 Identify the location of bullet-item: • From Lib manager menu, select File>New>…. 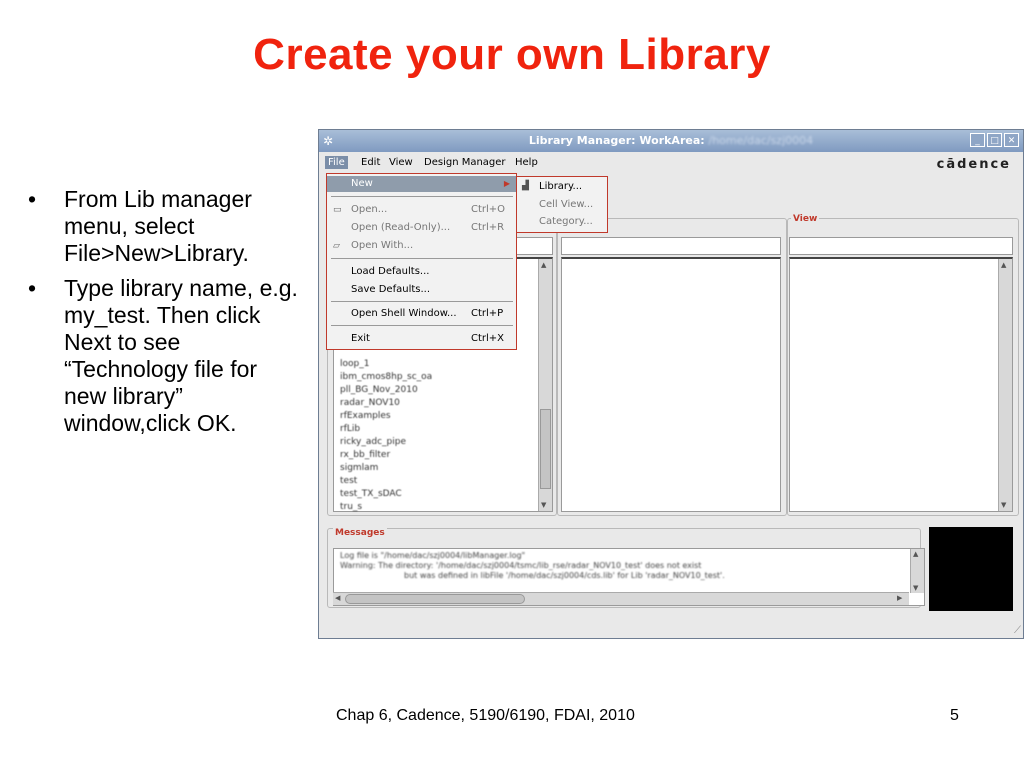
(140, 226).